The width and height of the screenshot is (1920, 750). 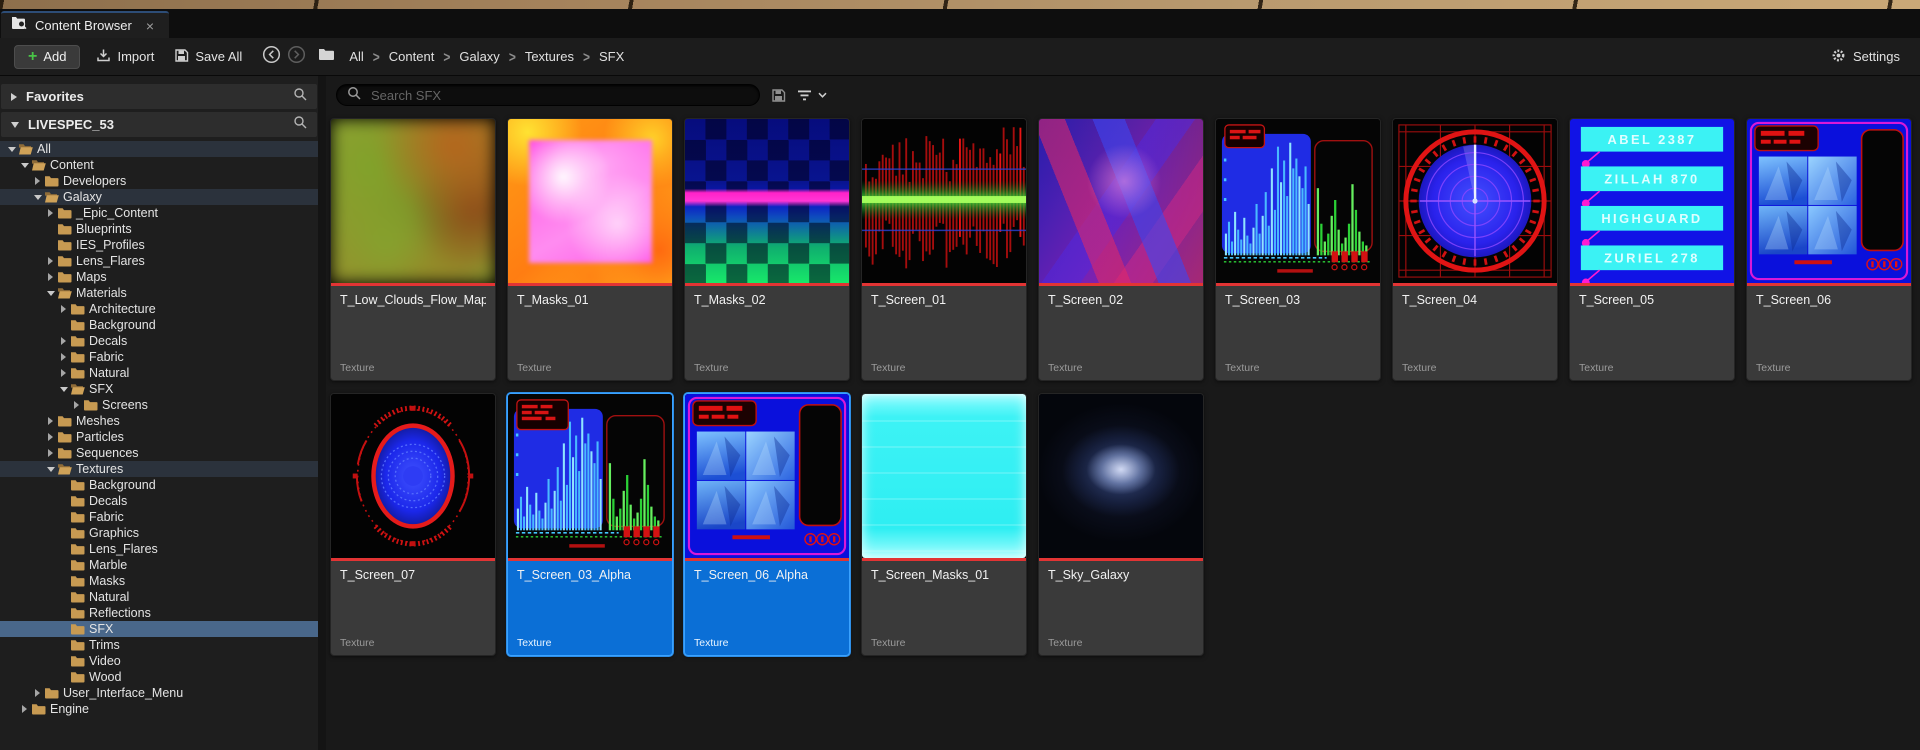 I want to click on favorites-header: Favorites, so click(x=159, y=96).